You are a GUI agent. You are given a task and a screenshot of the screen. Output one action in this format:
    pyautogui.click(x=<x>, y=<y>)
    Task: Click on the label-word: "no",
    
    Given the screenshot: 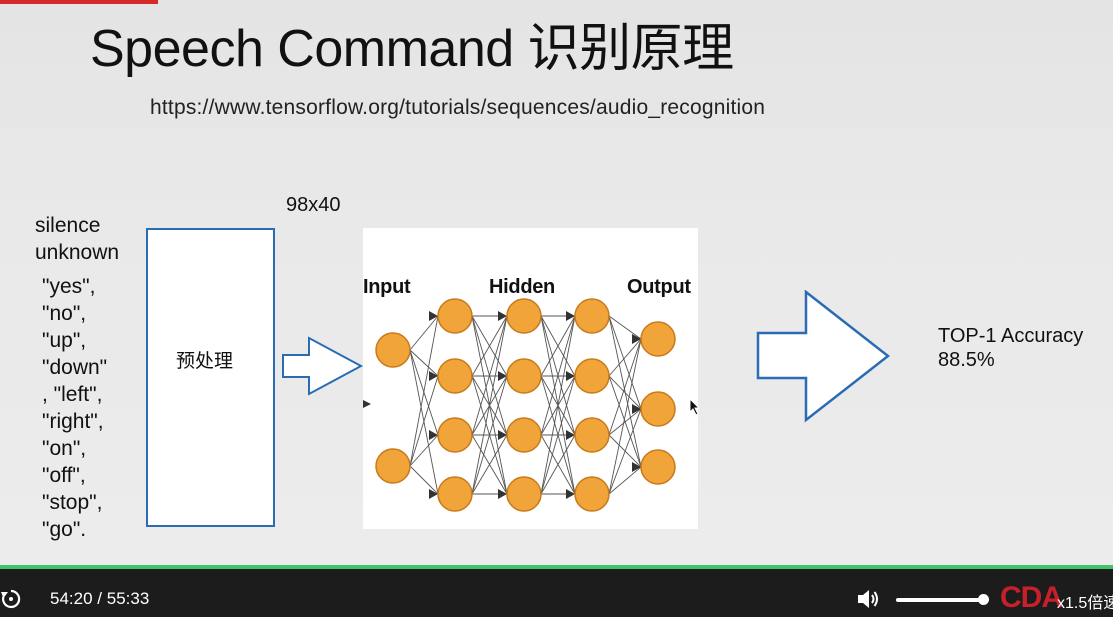 What is the action you would take?
    pyautogui.click(x=64, y=313)
    